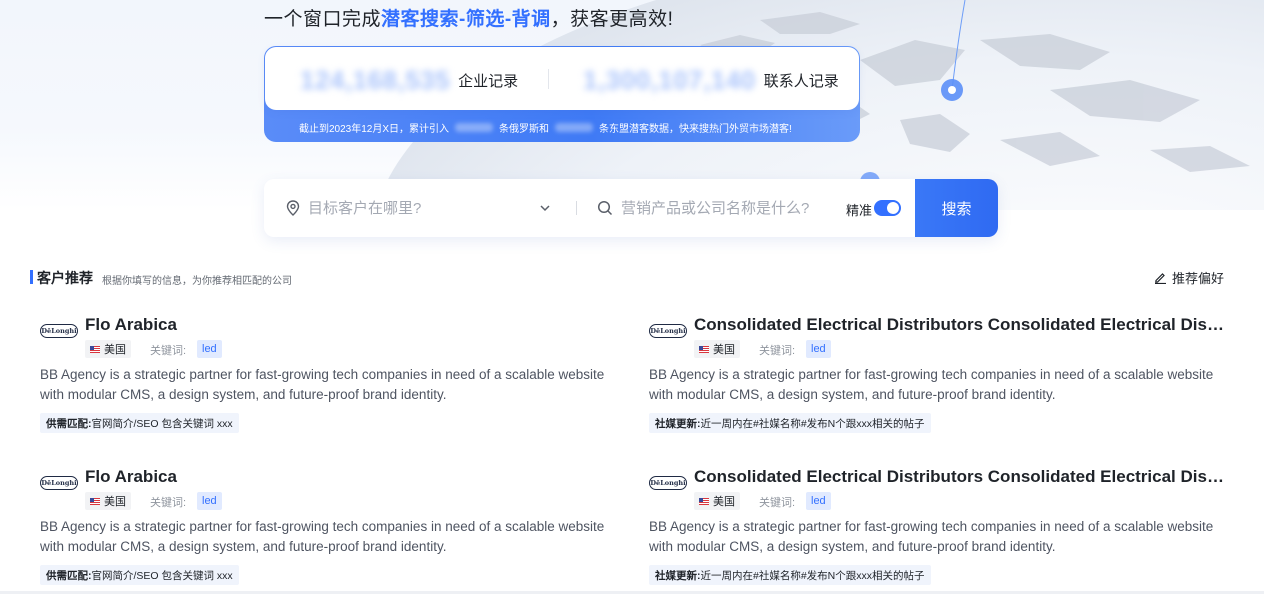 This screenshot has height=594, width=1264. I want to click on headline-highlight: 潜客搜索-筛选-背调, so click(466, 19).